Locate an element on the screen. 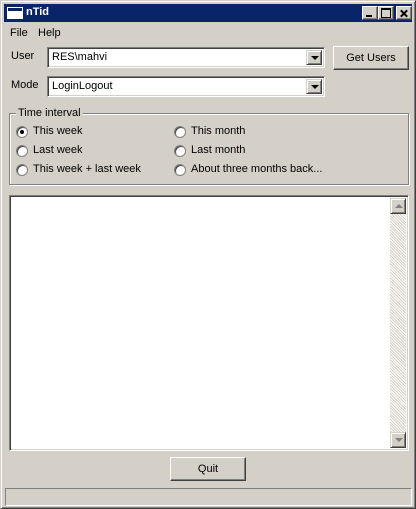 The height and width of the screenshot is (509, 416). close-icon is located at coordinates (404, 13).